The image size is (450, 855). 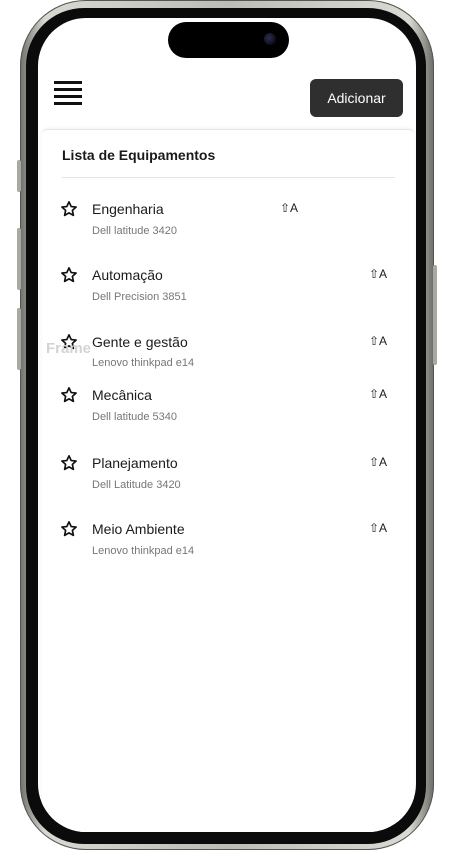 I want to click on list-title: Lista de Equipamentos, so click(x=139, y=155).